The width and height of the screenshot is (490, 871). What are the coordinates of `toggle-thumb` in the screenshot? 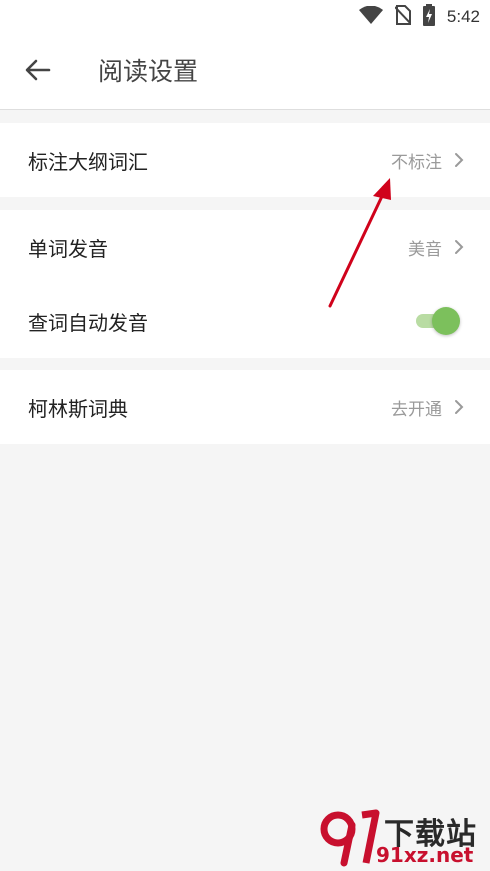 It's located at (446, 321).